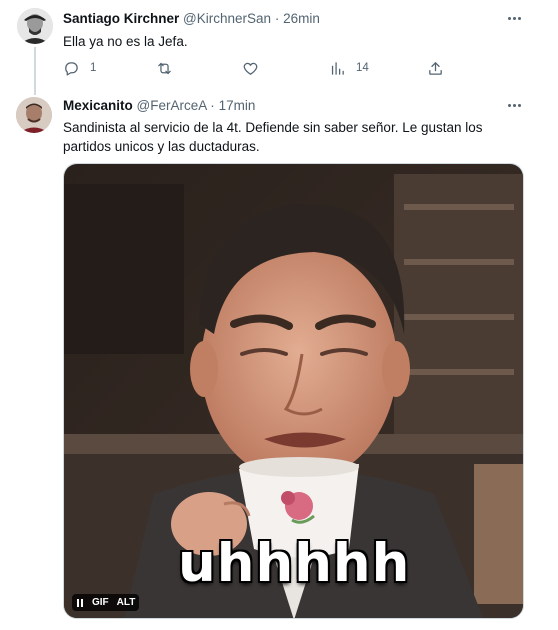  I want to click on heart-icon, so click(250, 68).